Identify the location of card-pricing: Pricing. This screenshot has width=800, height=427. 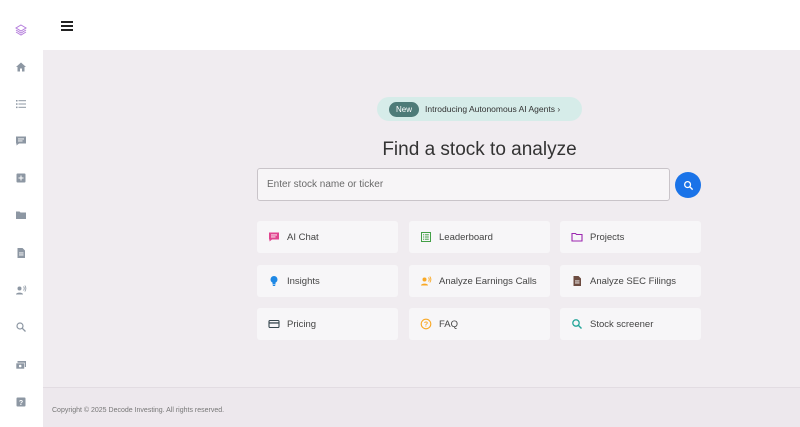
(327, 324).